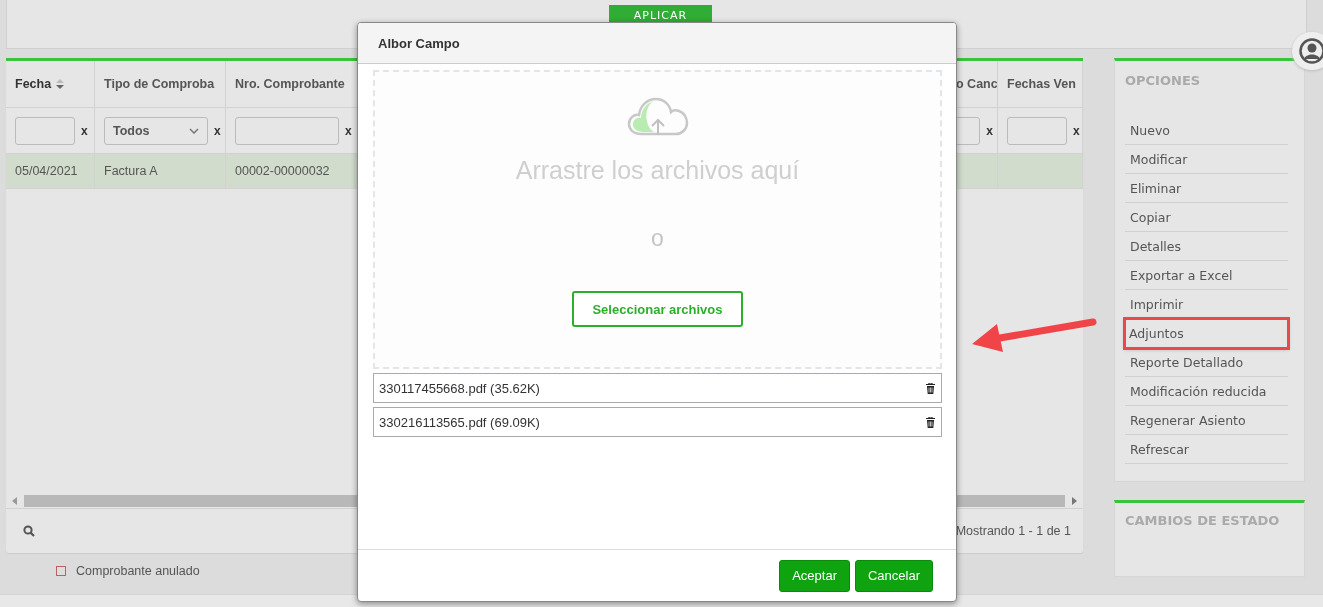  What do you see at coordinates (1013, 531) in the screenshot?
I see `pagination-status: Mostrando 1 - 1 de 1` at bounding box center [1013, 531].